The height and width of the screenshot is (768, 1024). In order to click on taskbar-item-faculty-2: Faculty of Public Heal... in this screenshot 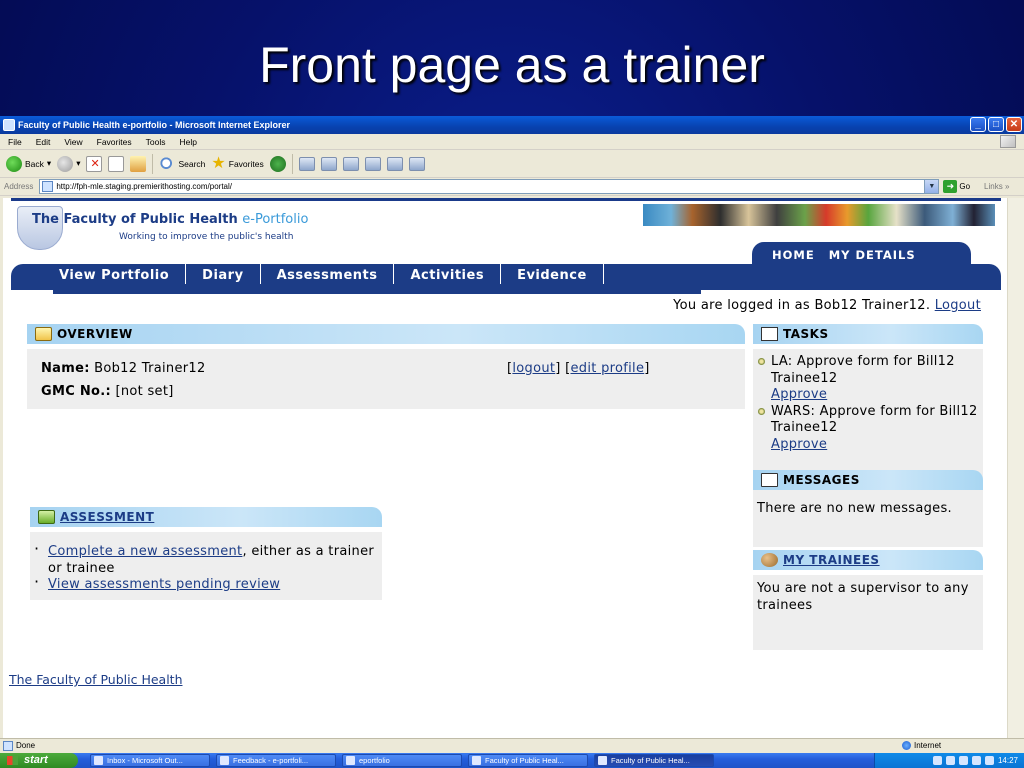, I will do `click(654, 760)`.